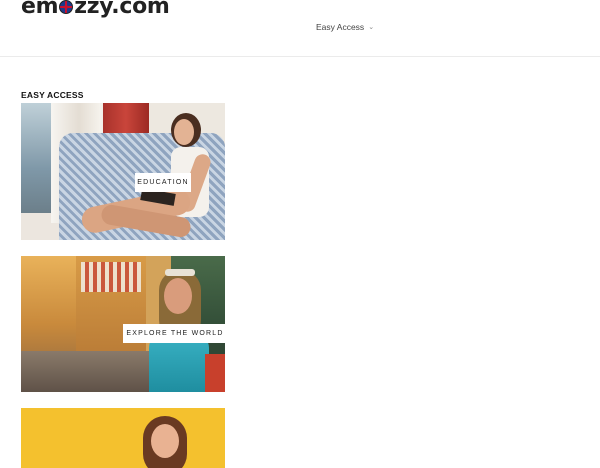 This screenshot has width=600, height=468. I want to click on header-divider, so click(300, 56).